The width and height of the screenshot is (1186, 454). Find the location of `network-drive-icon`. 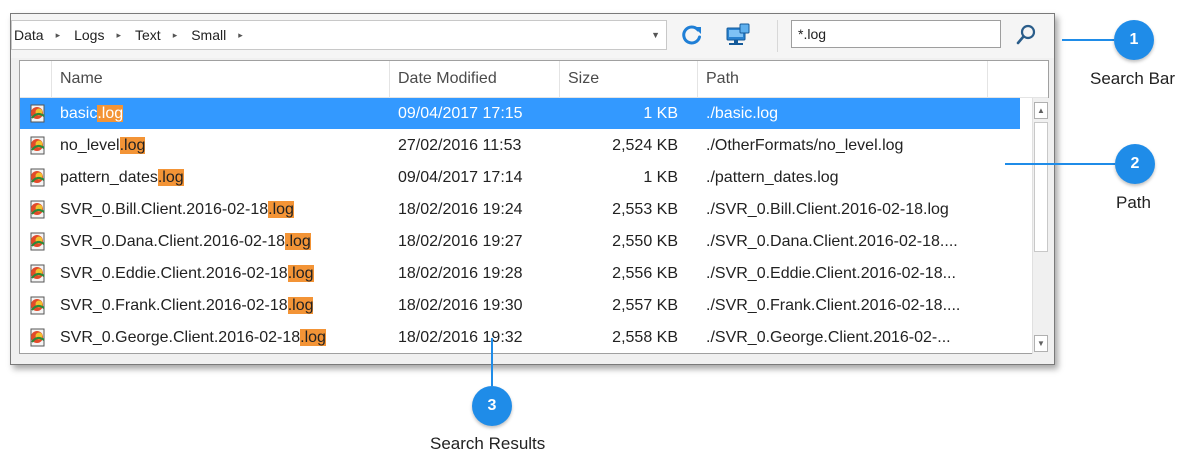

network-drive-icon is located at coordinates (738, 34).